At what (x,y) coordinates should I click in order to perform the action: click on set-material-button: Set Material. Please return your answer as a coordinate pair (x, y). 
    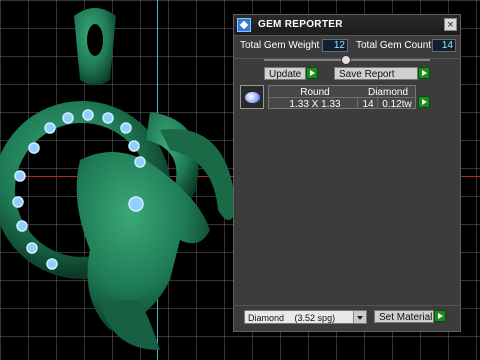
    Looking at the image, I should click on (404, 316).